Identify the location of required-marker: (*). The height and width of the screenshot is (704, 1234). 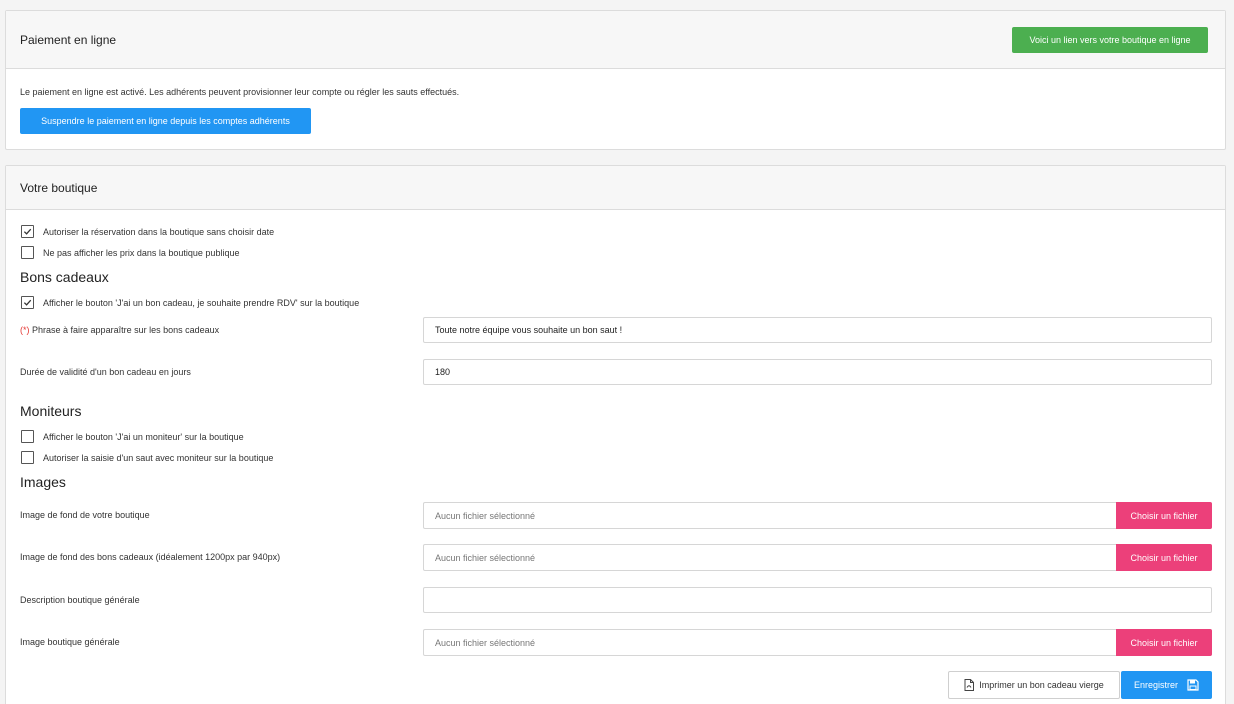
(25, 330).